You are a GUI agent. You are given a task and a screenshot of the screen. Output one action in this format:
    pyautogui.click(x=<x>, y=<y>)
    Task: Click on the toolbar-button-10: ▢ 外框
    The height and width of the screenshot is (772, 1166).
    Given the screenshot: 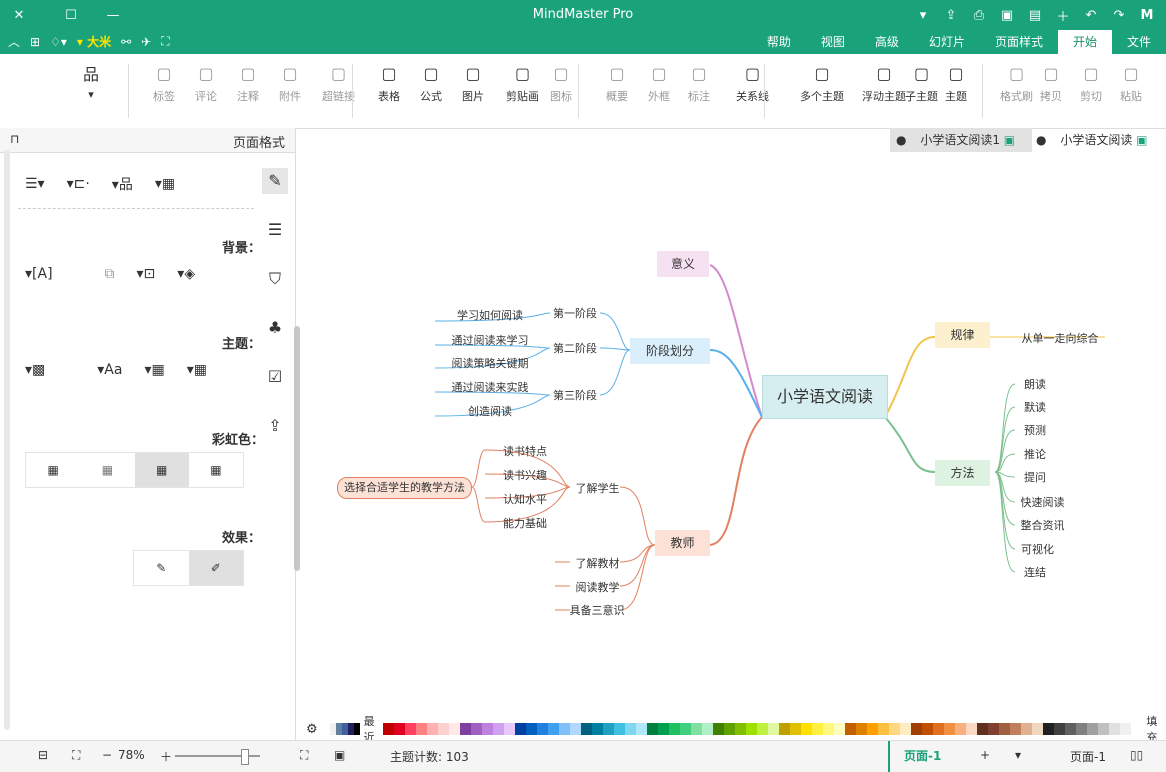 What is the action you would take?
    pyautogui.click(x=659, y=83)
    